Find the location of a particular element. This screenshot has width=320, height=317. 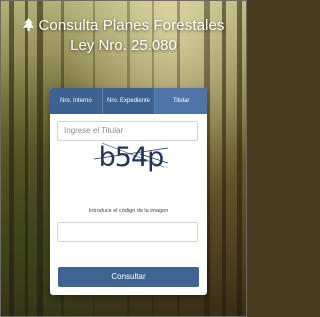

captcha-text: b54p is located at coordinates (131, 157).